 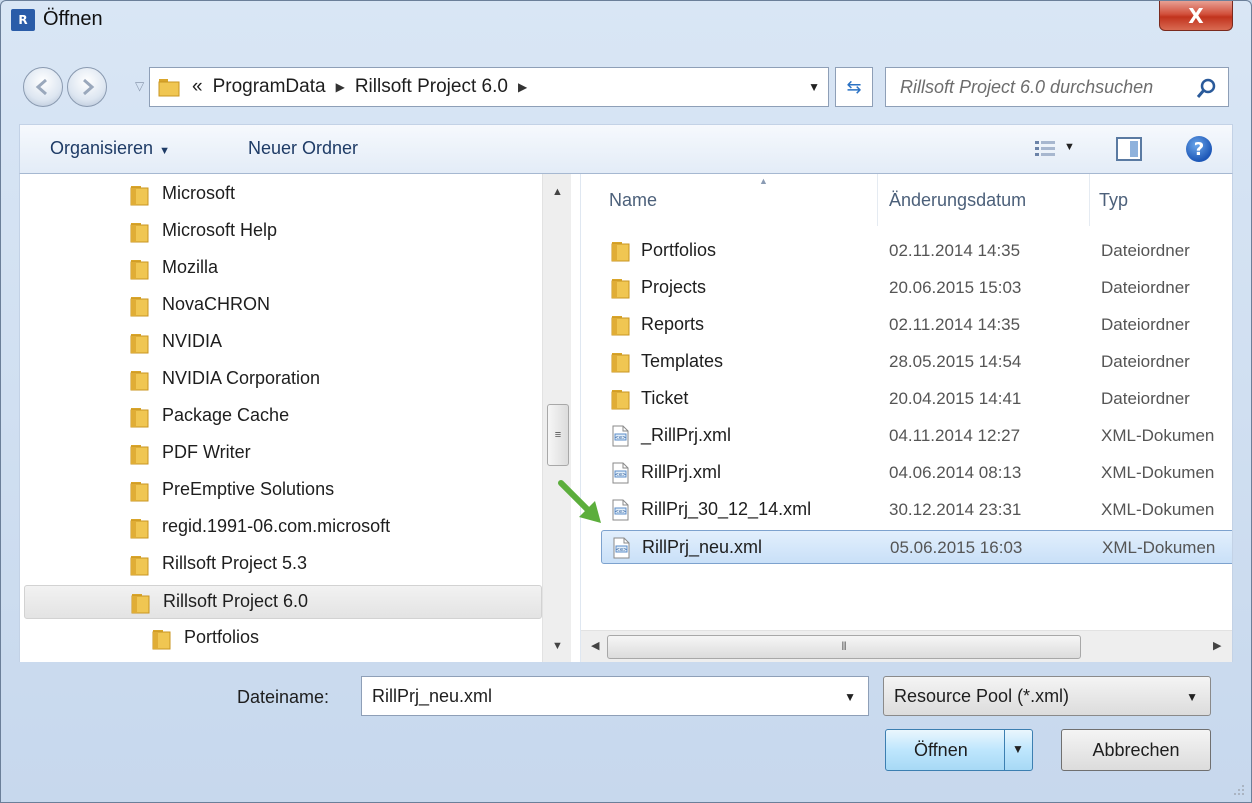 What do you see at coordinates (557, 192) in the screenshot?
I see `scroll-up-icon: ▲` at bounding box center [557, 192].